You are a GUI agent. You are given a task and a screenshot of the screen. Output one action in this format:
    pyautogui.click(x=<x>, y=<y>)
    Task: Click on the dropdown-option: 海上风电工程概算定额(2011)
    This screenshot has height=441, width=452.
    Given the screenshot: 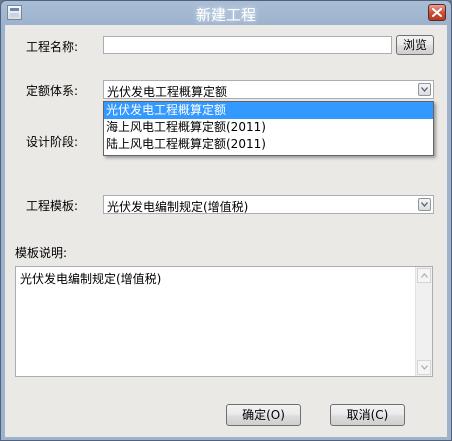 What is the action you would take?
    pyautogui.click(x=268, y=127)
    